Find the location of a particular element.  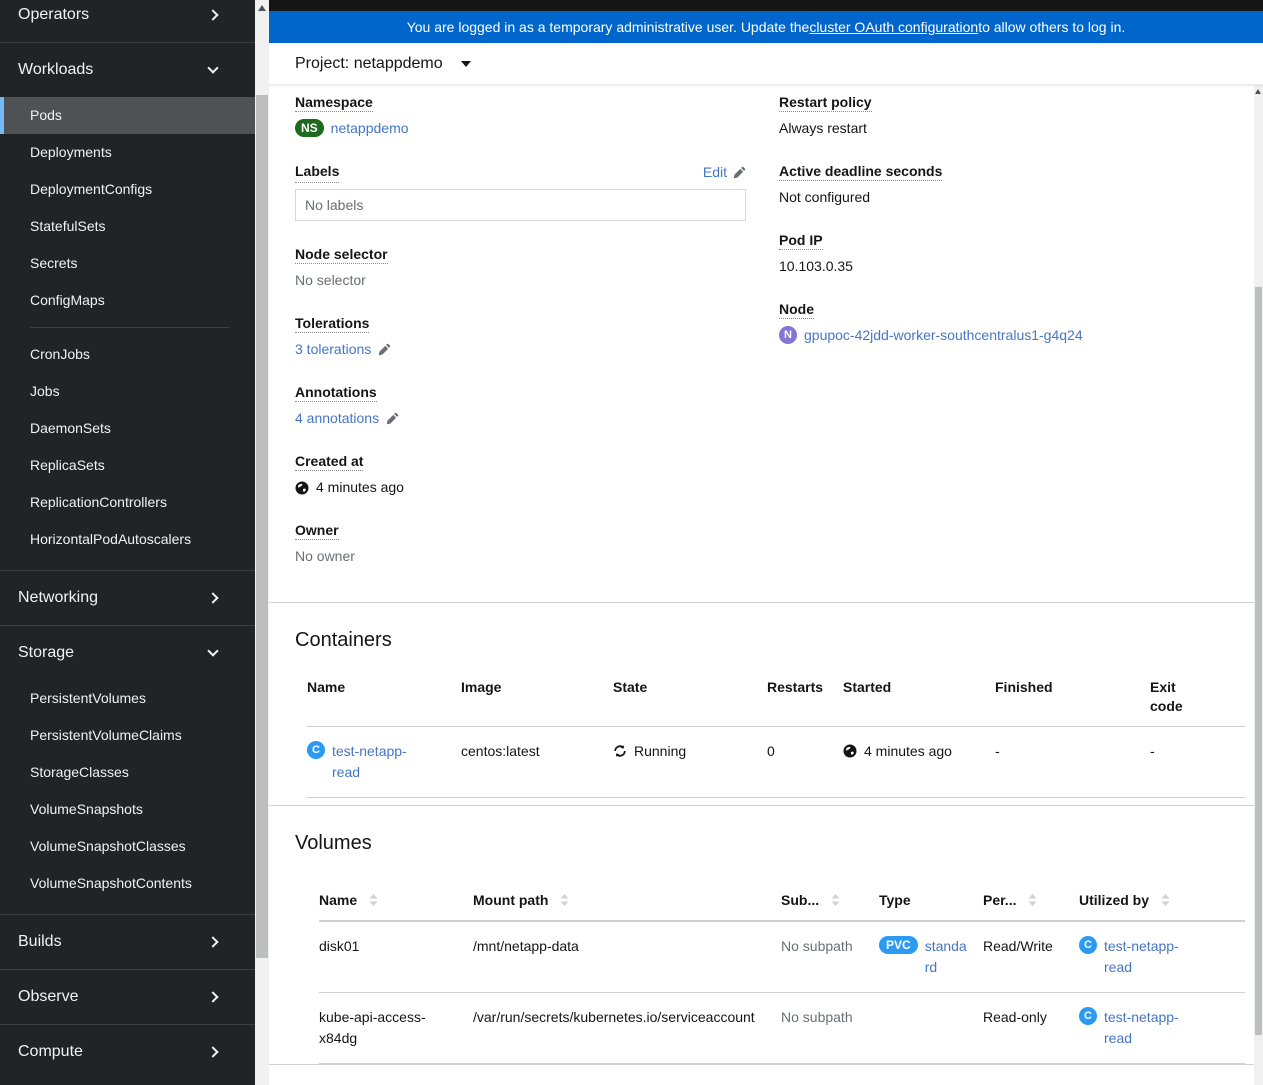

container-badge-icon: C is located at coordinates (1088, 1016).